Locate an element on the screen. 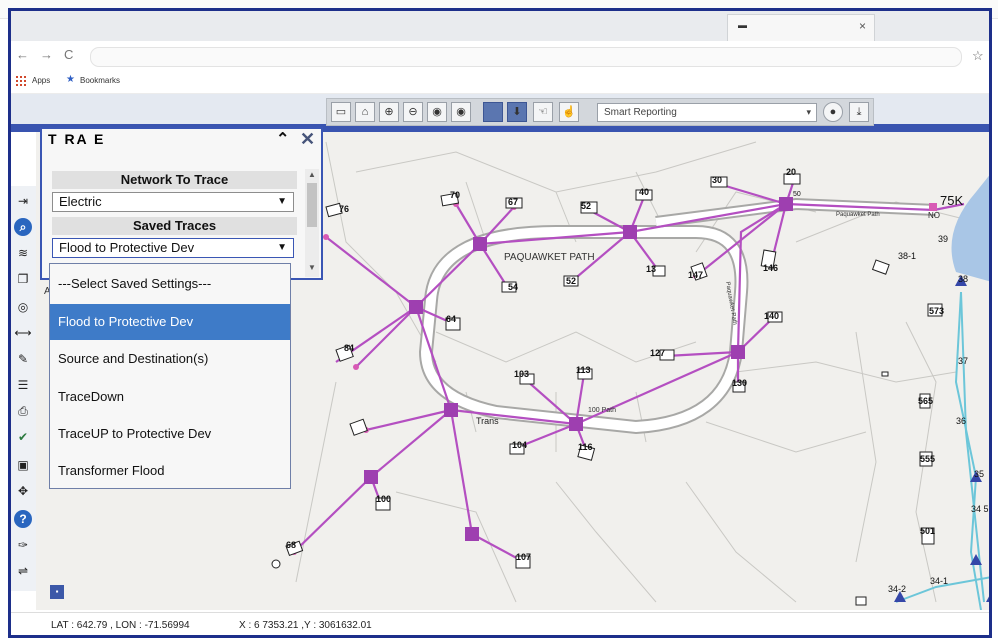  measure-icon: ⟷ is located at coordinates (23, 333).